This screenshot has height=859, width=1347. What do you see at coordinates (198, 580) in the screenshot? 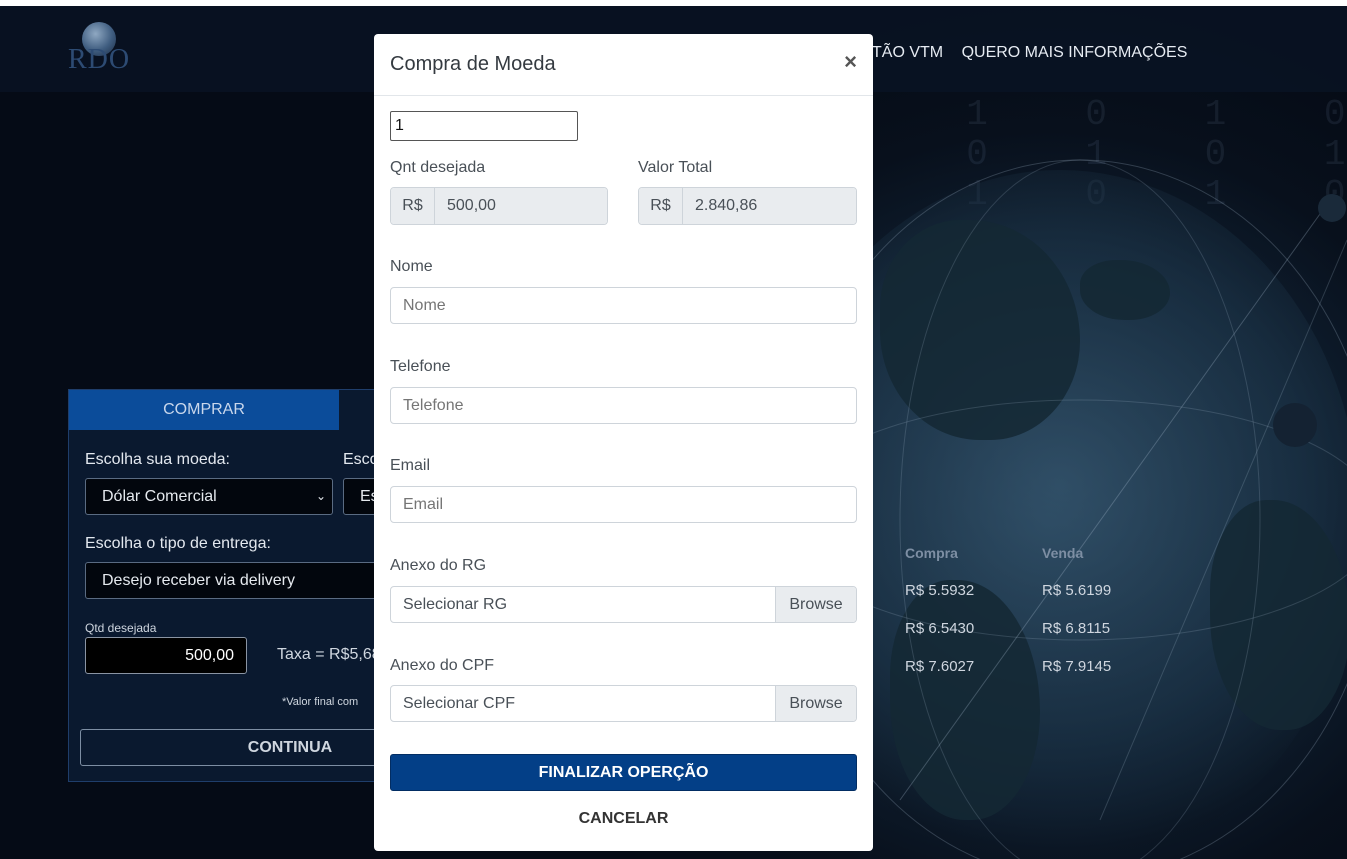
I see `delivery-select-value: Desejo receber via delivery` at bounding box center [198, 580].